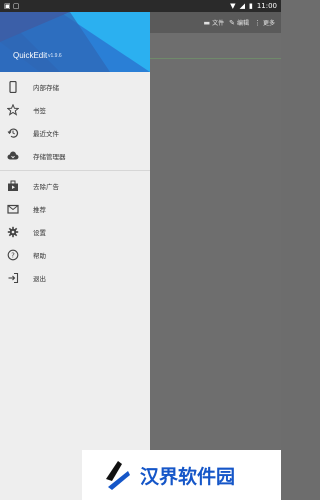 This screenshot has width=320, height=500. What do you see at coordinates (268, 23) in the screenshot?
I see `more-menu-label: 更多` at bounding box center [268, 23].